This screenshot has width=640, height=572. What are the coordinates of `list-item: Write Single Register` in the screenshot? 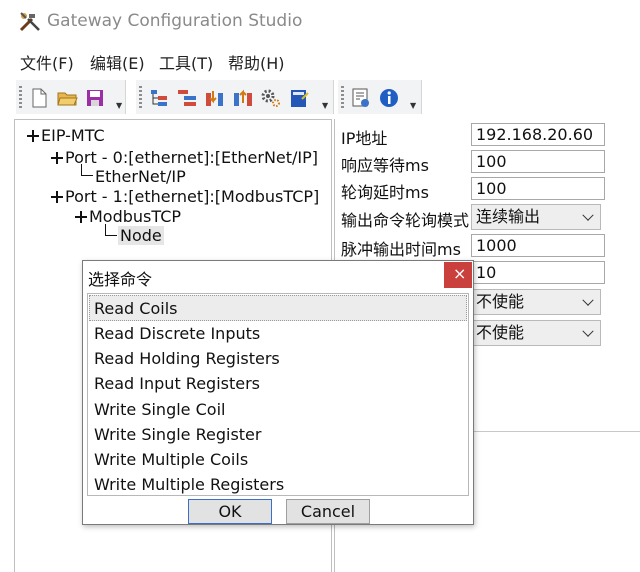 It's located at (177, 434).